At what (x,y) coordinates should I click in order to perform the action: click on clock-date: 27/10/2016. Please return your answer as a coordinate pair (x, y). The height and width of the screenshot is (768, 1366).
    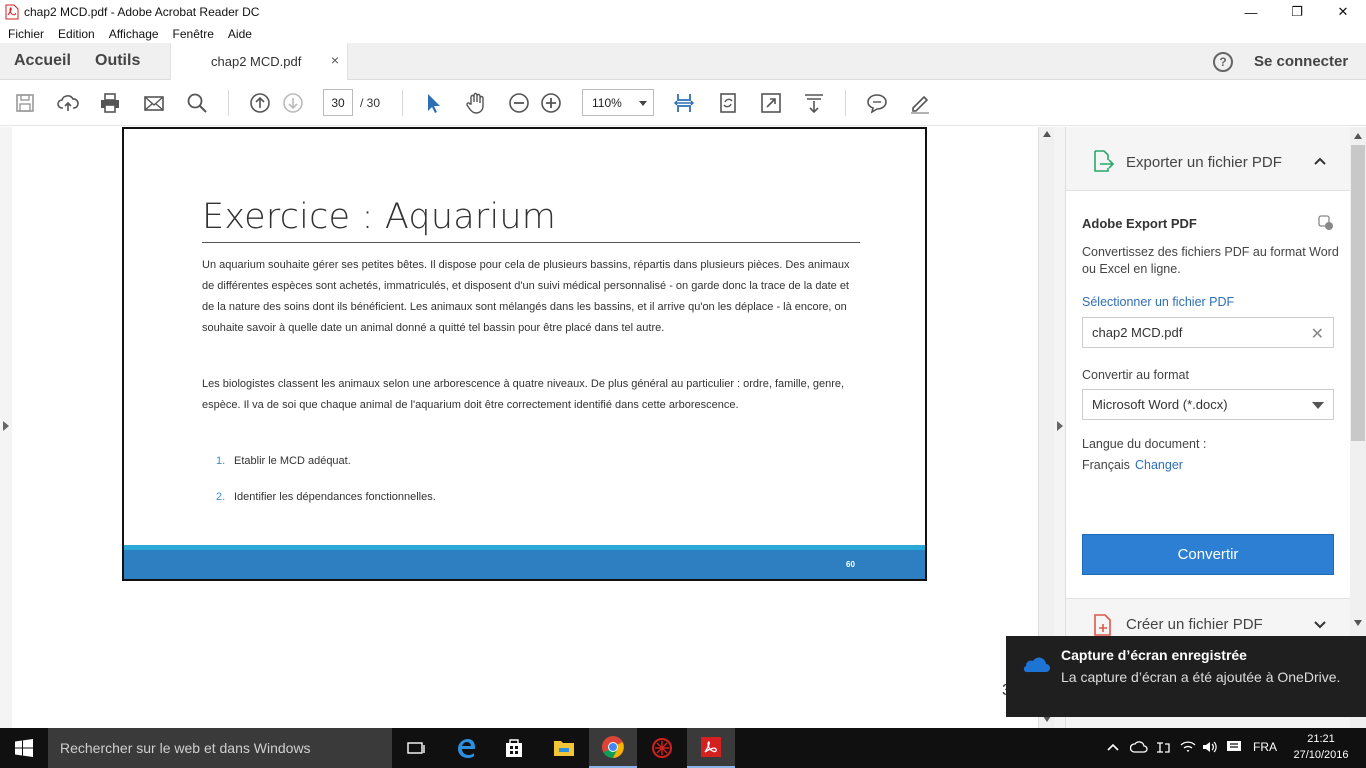
    Looking at the image, I should click on (1321, 755).